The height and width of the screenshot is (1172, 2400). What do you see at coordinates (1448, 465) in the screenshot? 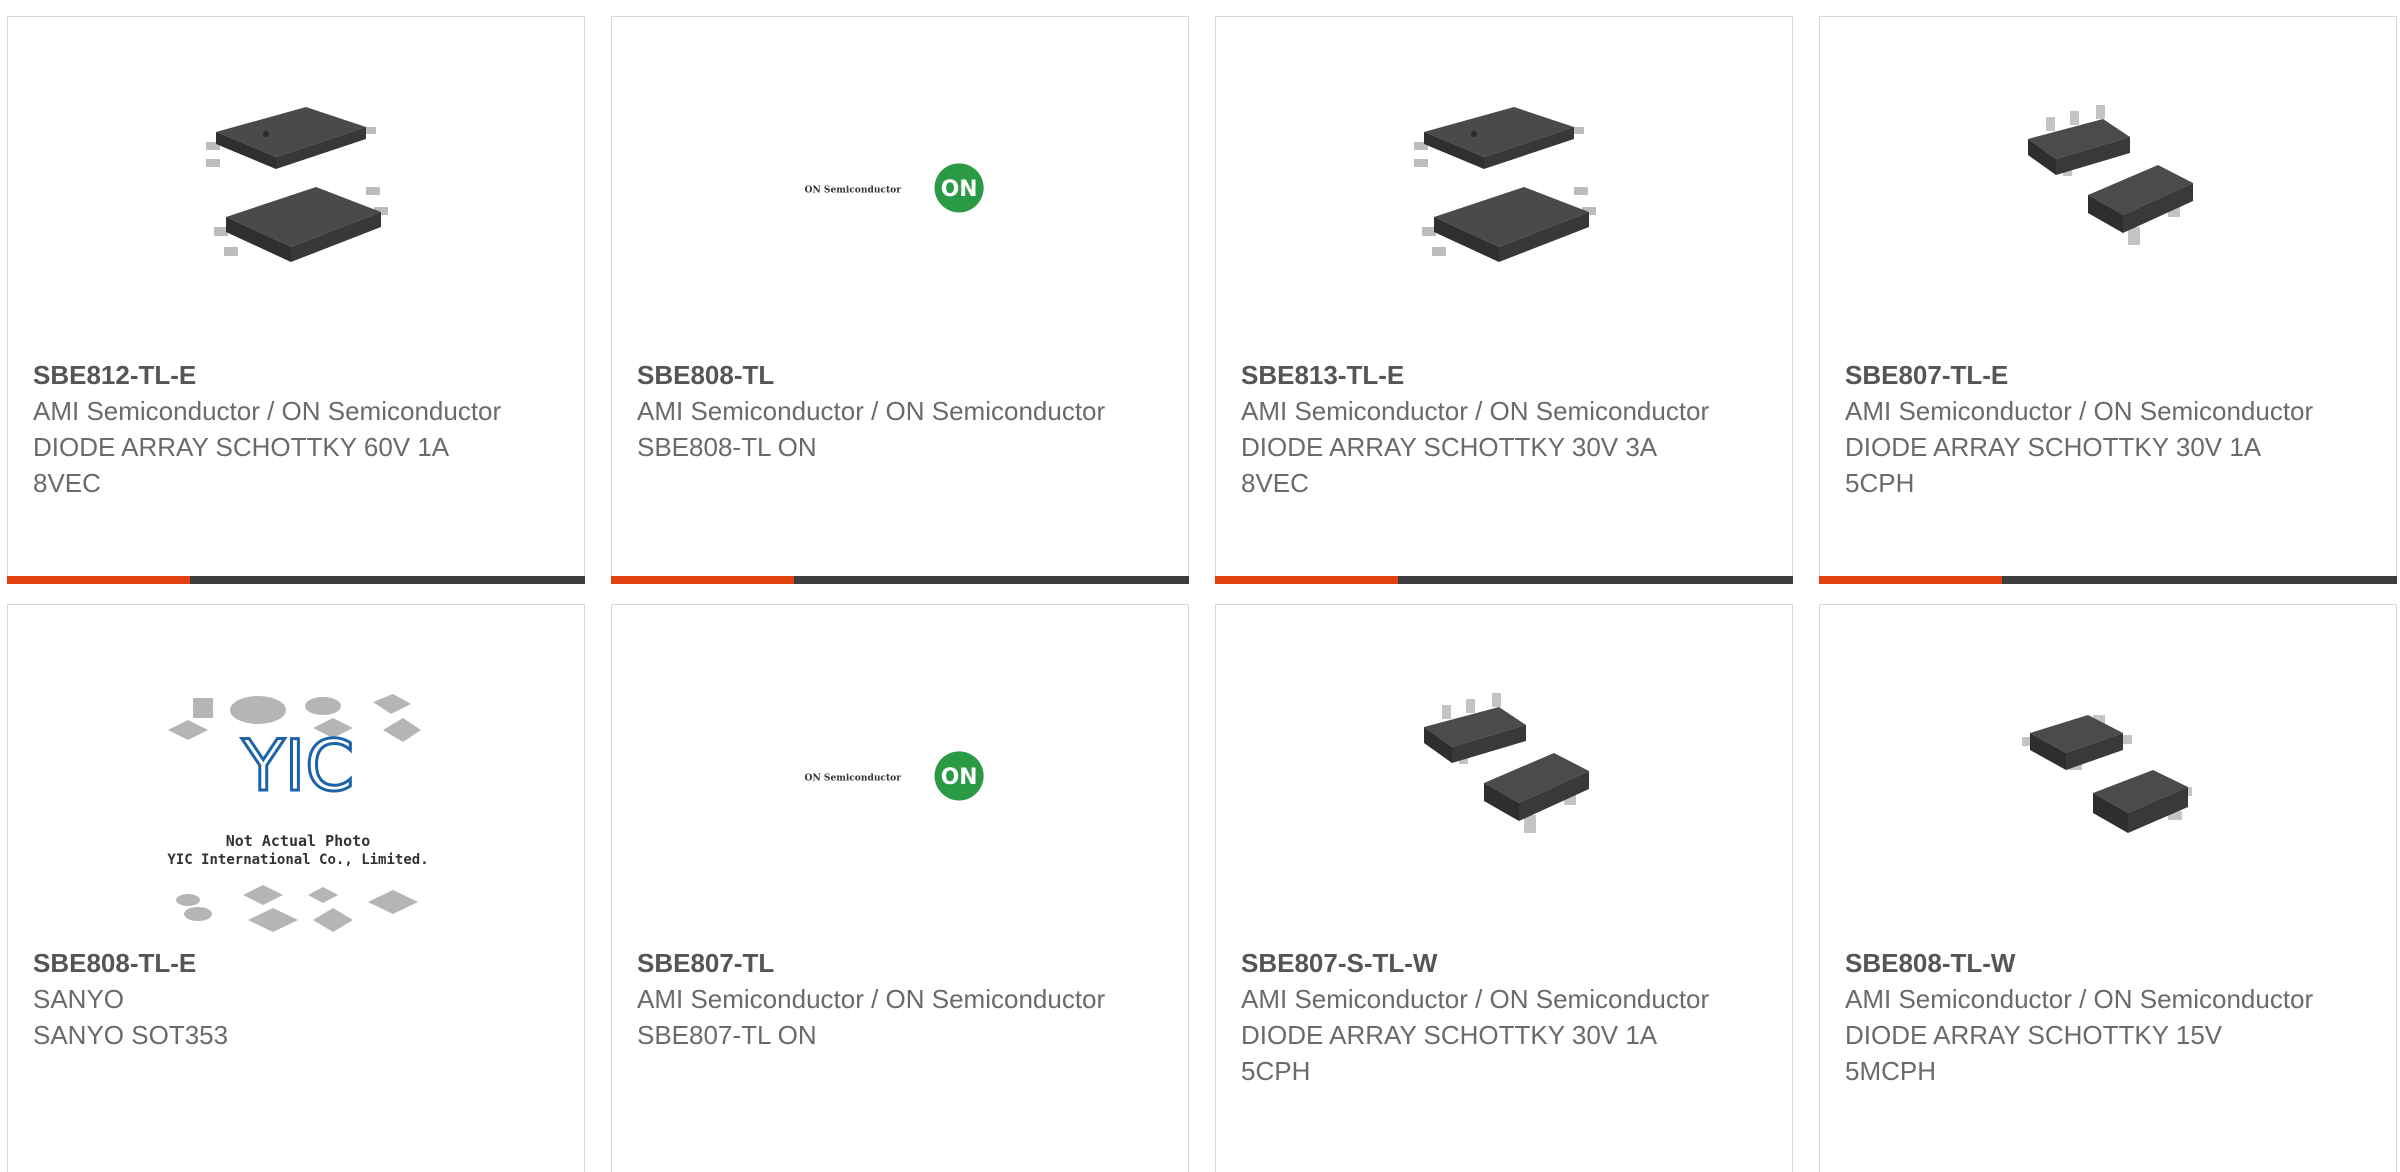
I see `description: DIODE ARRAY SCHOTTKY 30V 3A 8VEC` at bounding box center [1448, 465].